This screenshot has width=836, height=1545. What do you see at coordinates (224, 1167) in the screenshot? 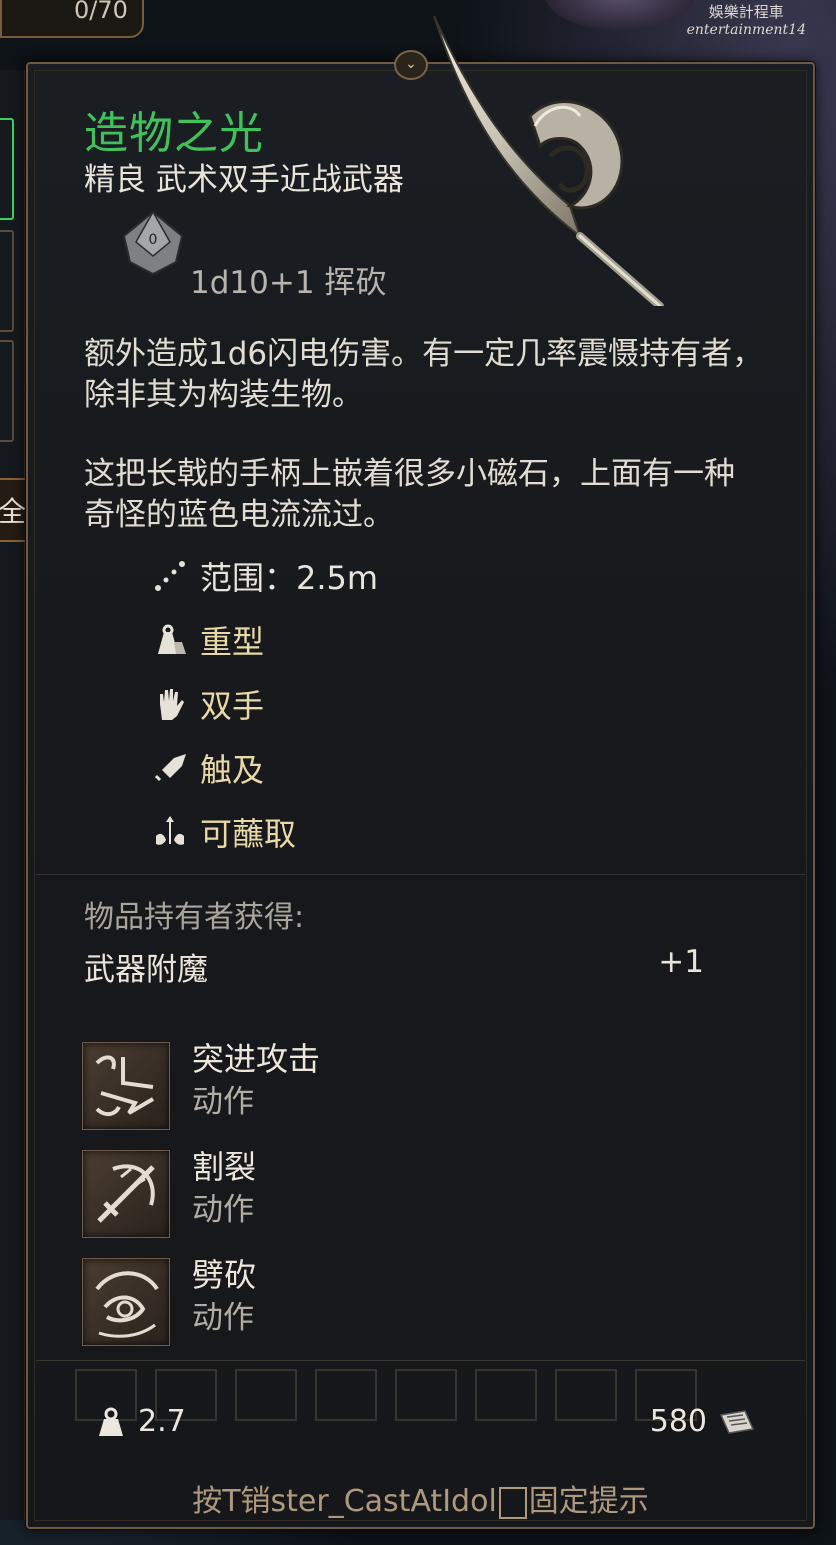
I see `action-name: 割裂` at bounding box center [224, 1167].